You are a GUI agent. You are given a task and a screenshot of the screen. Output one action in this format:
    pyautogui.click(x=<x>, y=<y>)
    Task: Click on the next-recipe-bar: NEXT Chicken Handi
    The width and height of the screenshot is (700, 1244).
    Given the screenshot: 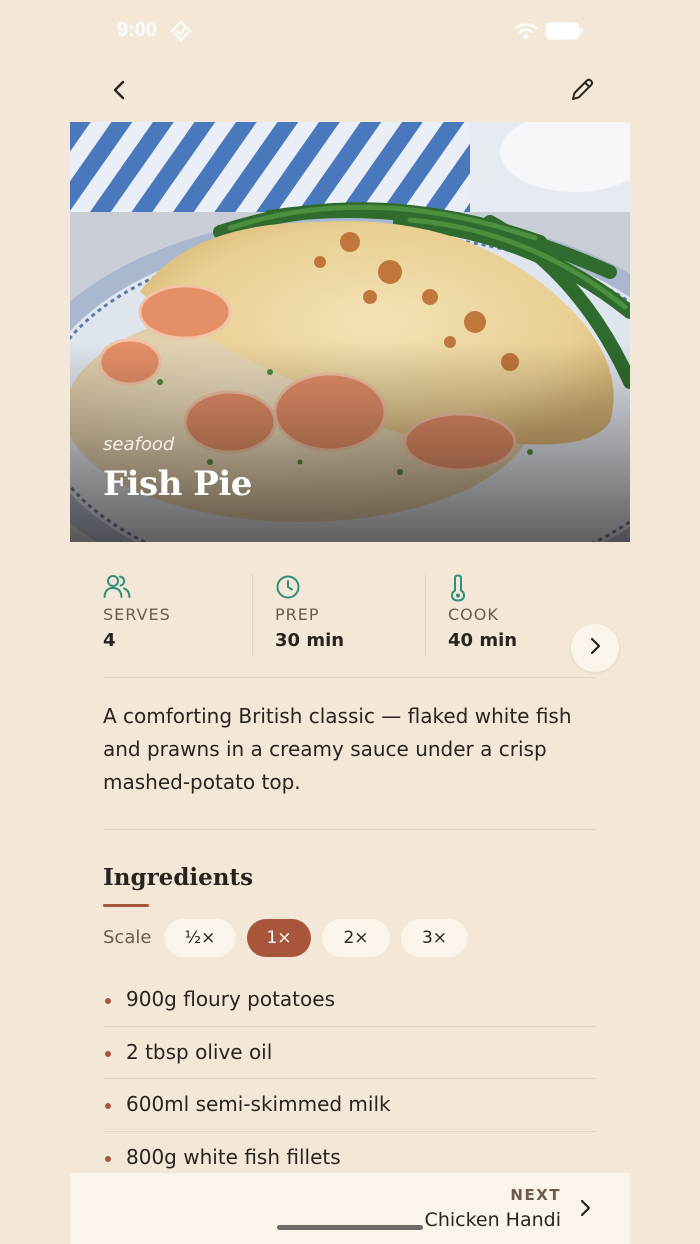 What is the action you would take?
    pyautogui.click(x=350, y=1208)
    